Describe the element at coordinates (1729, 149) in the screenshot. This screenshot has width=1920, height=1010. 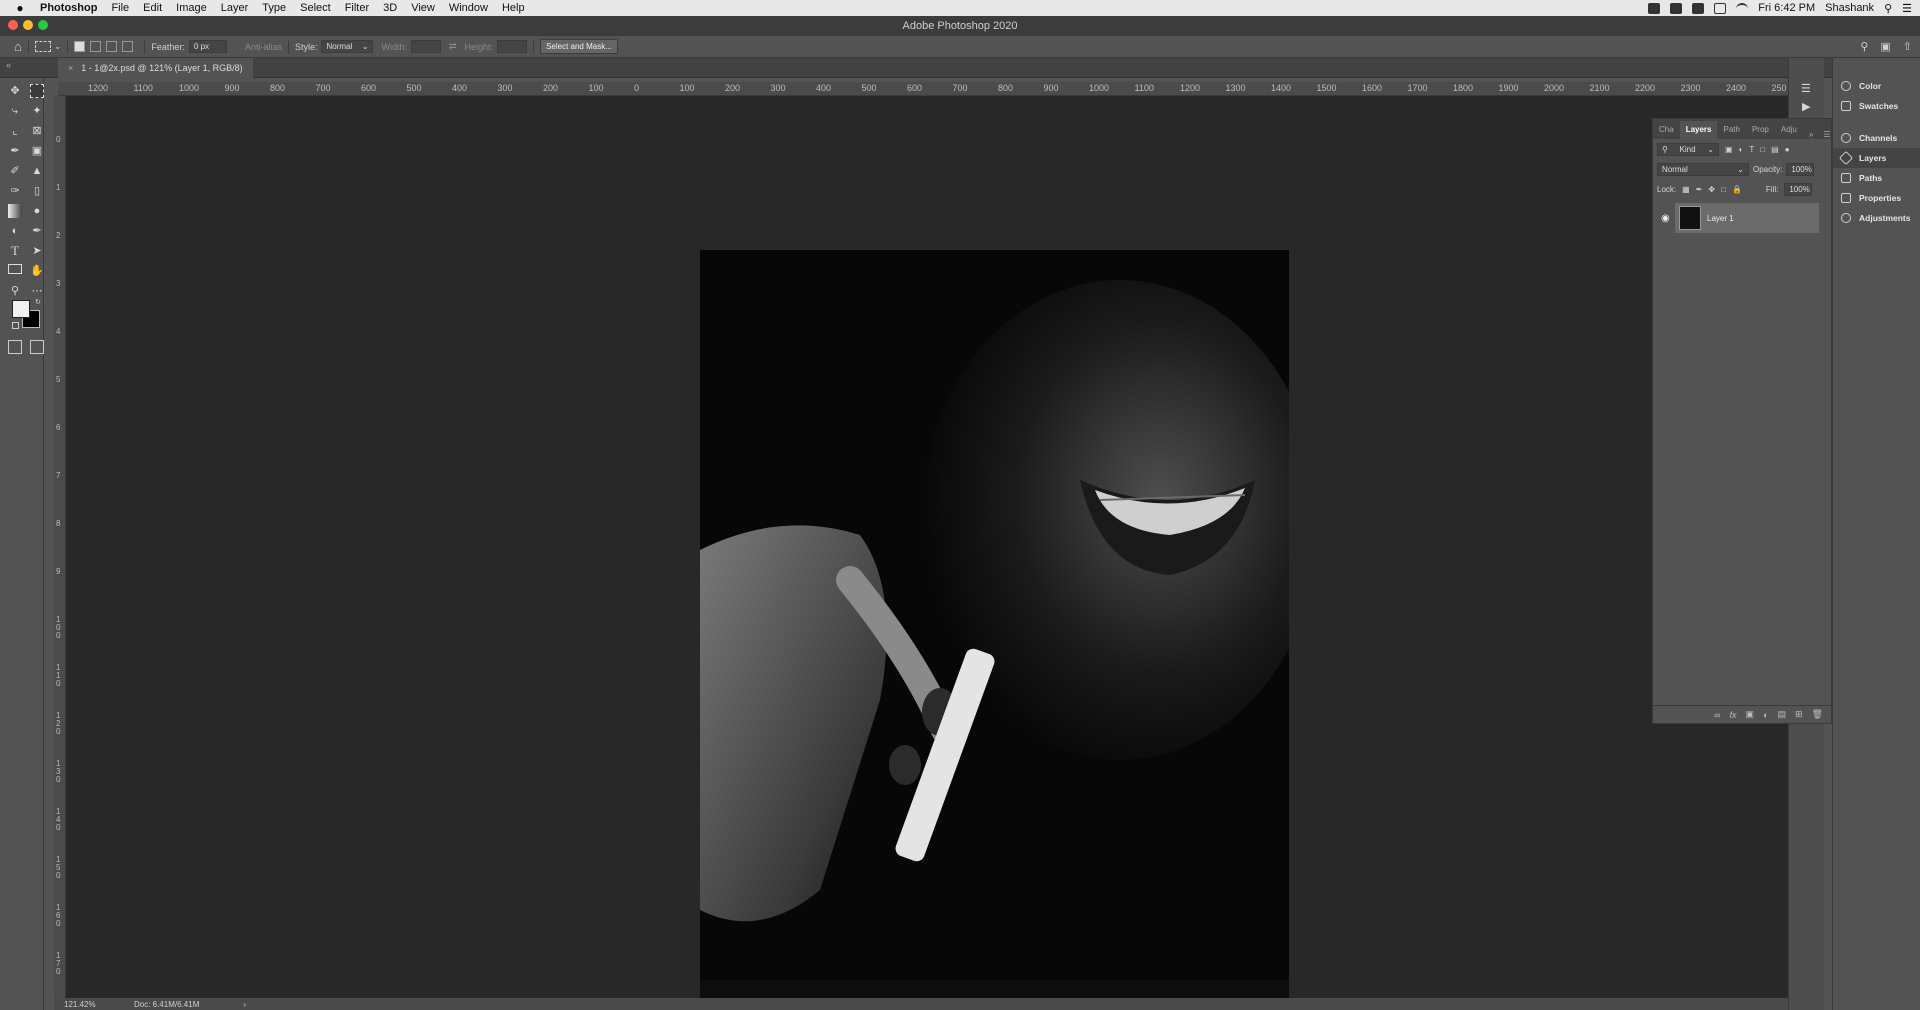
I see `filter-pixel-icon: ▣` at that location.